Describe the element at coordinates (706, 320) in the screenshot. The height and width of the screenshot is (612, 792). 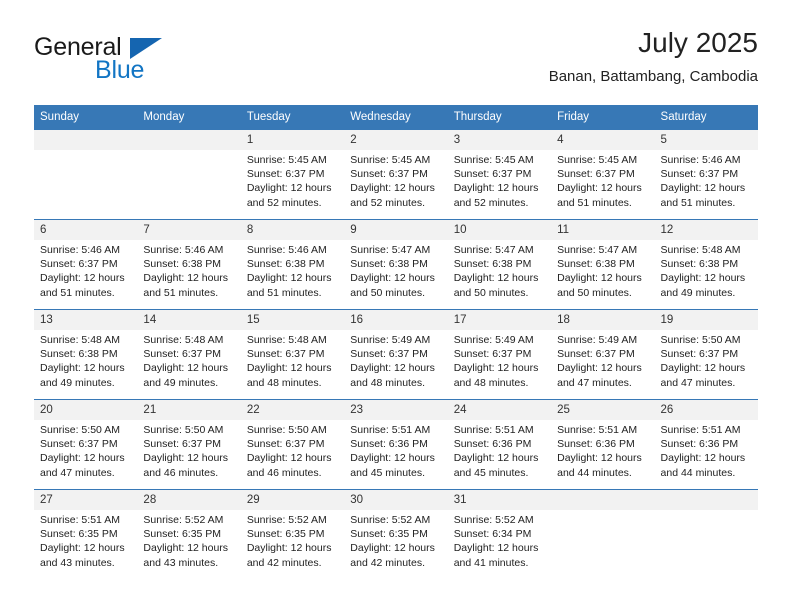
I see `day-number: 19` at that location.